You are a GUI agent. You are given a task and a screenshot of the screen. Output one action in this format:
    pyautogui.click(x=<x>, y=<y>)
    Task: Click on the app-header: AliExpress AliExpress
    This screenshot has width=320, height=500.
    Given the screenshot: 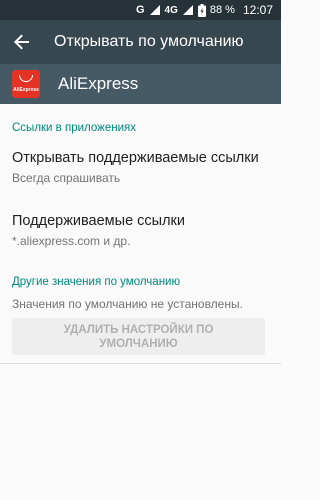 What is the action you would take?
    pyautogui.click(x=140, y=84)
    